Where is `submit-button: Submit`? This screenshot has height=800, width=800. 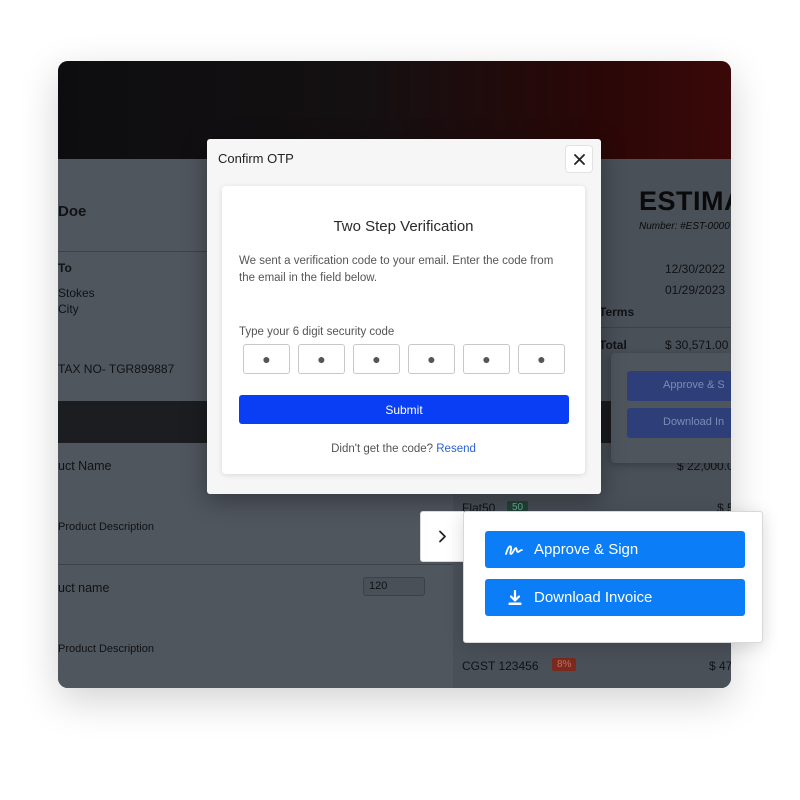
submit-button: Submit is located at coordinates (404, 409).